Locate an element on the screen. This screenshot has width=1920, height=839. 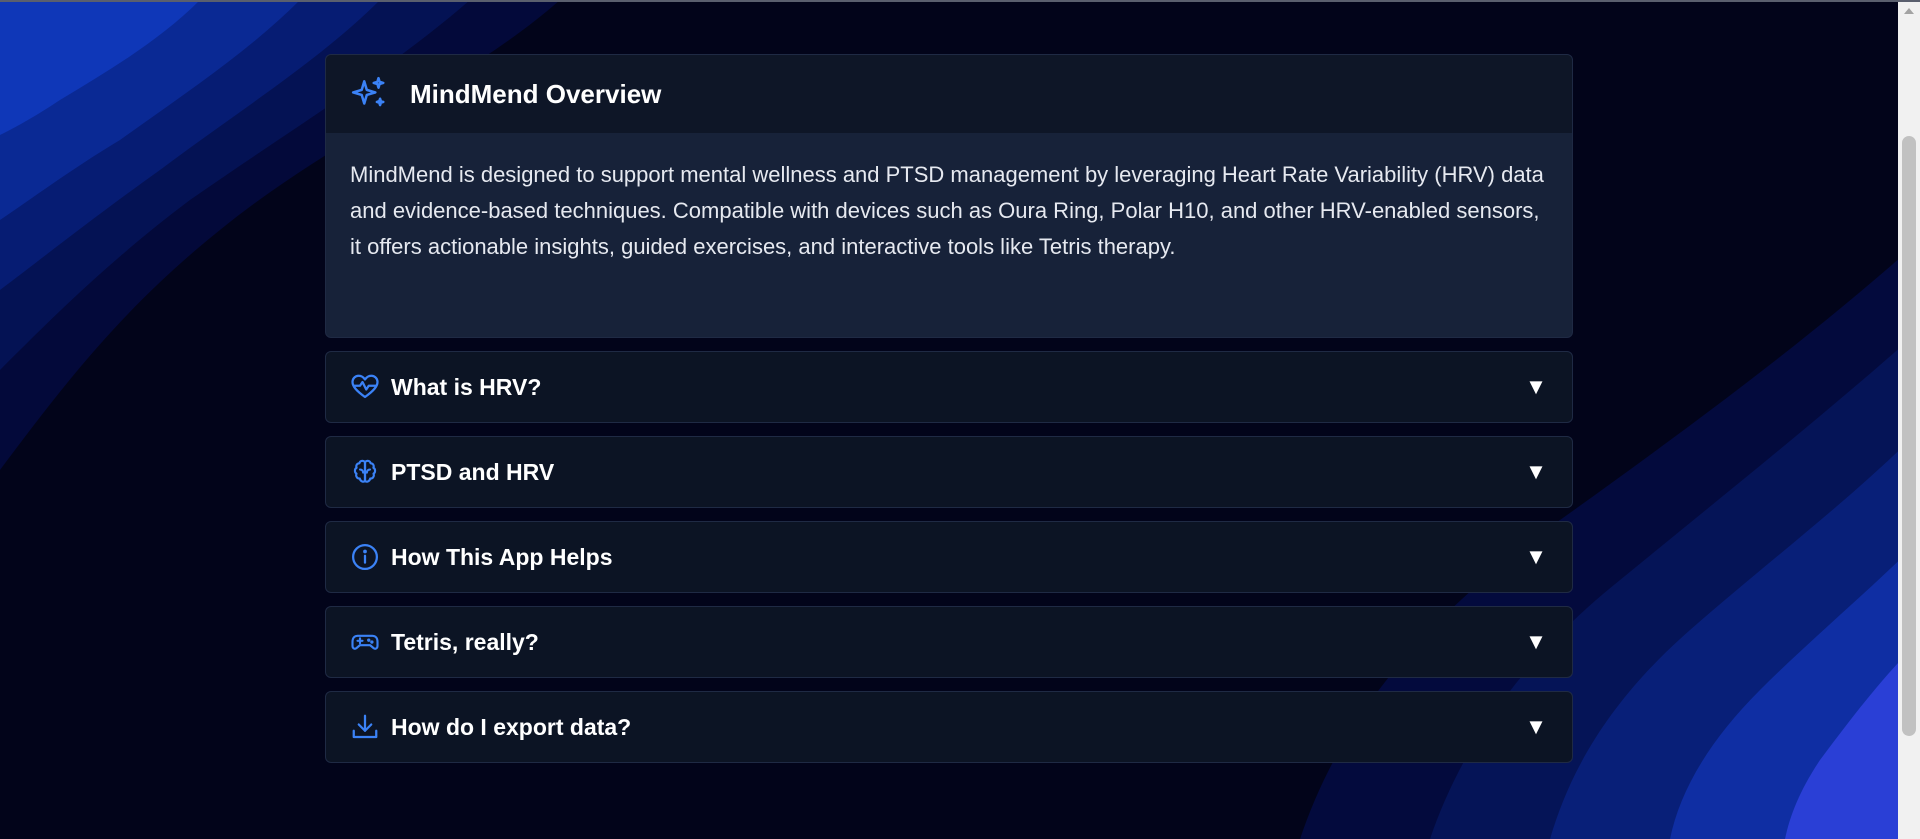
info-icon is located at coordinates (365, 557).